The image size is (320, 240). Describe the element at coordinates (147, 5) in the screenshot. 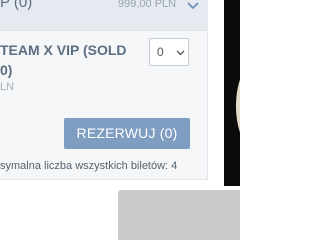

I see `previous-ticket-price: 999,00 PLN` at that location.